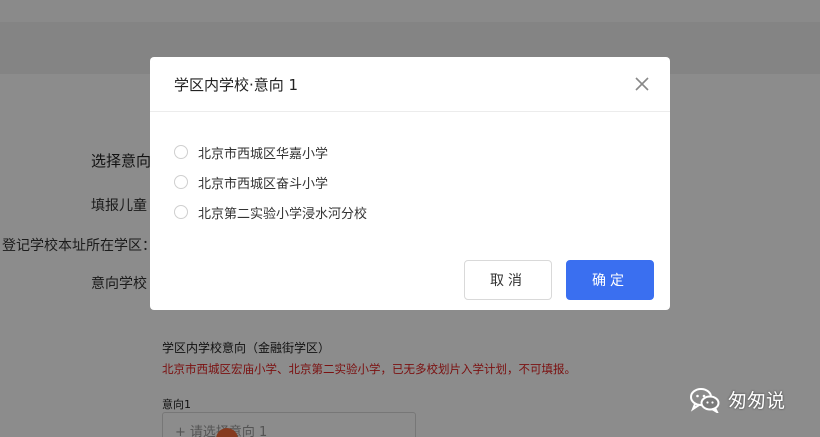 The height and width of the screenshot is (437, 820). I want to click on close-icon, so click(642, 84).